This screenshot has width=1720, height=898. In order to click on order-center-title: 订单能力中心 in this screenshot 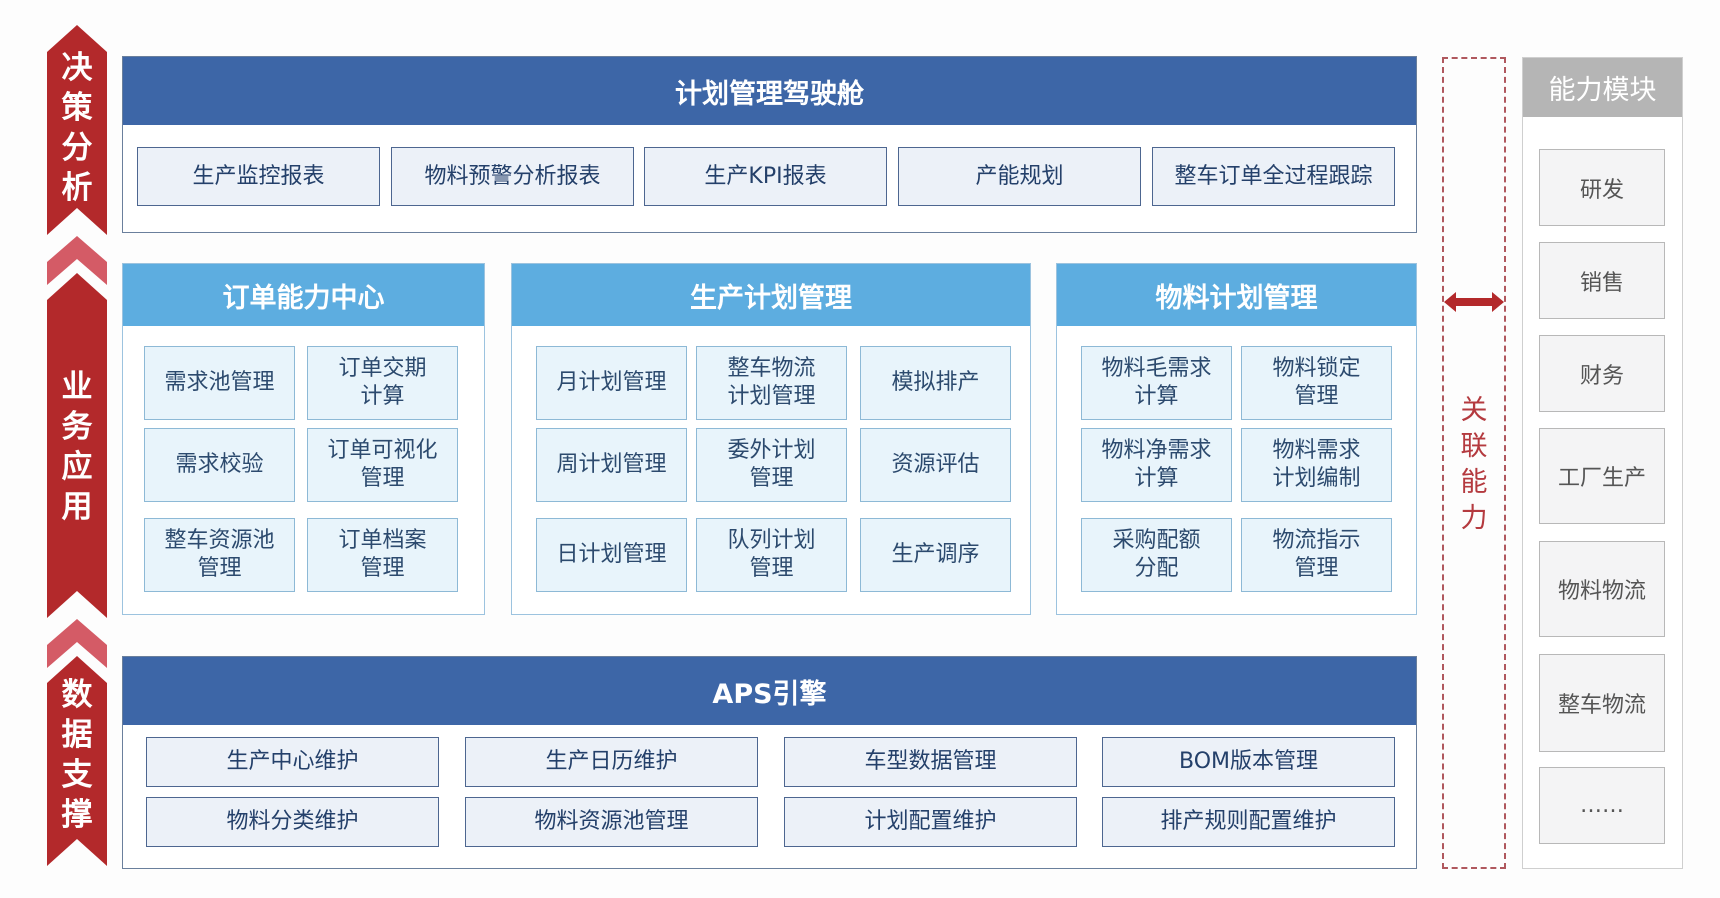, I will do `click(303, 295)`.